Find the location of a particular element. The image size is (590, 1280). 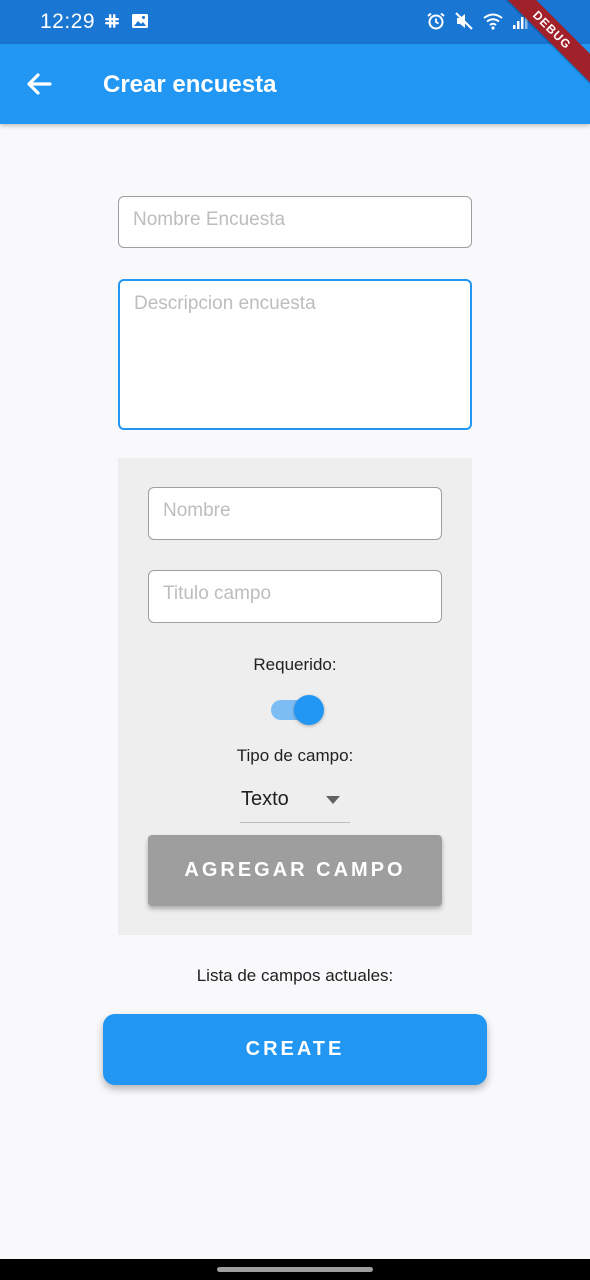

survey-description-placeholder: Descripcion encuesta is located at coordinates (225, 303).